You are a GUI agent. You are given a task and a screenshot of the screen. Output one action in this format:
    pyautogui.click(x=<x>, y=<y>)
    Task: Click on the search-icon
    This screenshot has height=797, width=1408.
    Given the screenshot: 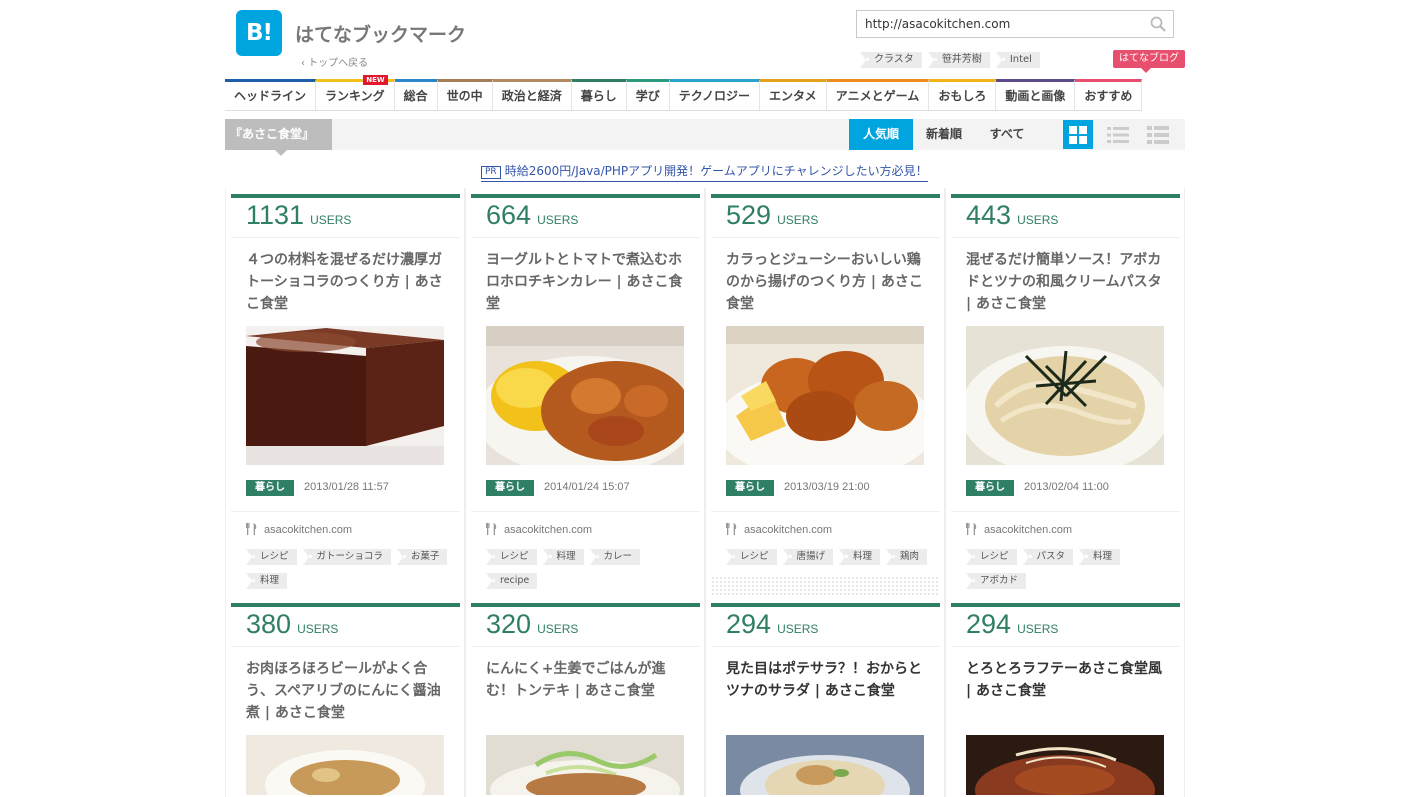 What is the action you would take?
    pyautogui.click(x=1158, y=24)
    